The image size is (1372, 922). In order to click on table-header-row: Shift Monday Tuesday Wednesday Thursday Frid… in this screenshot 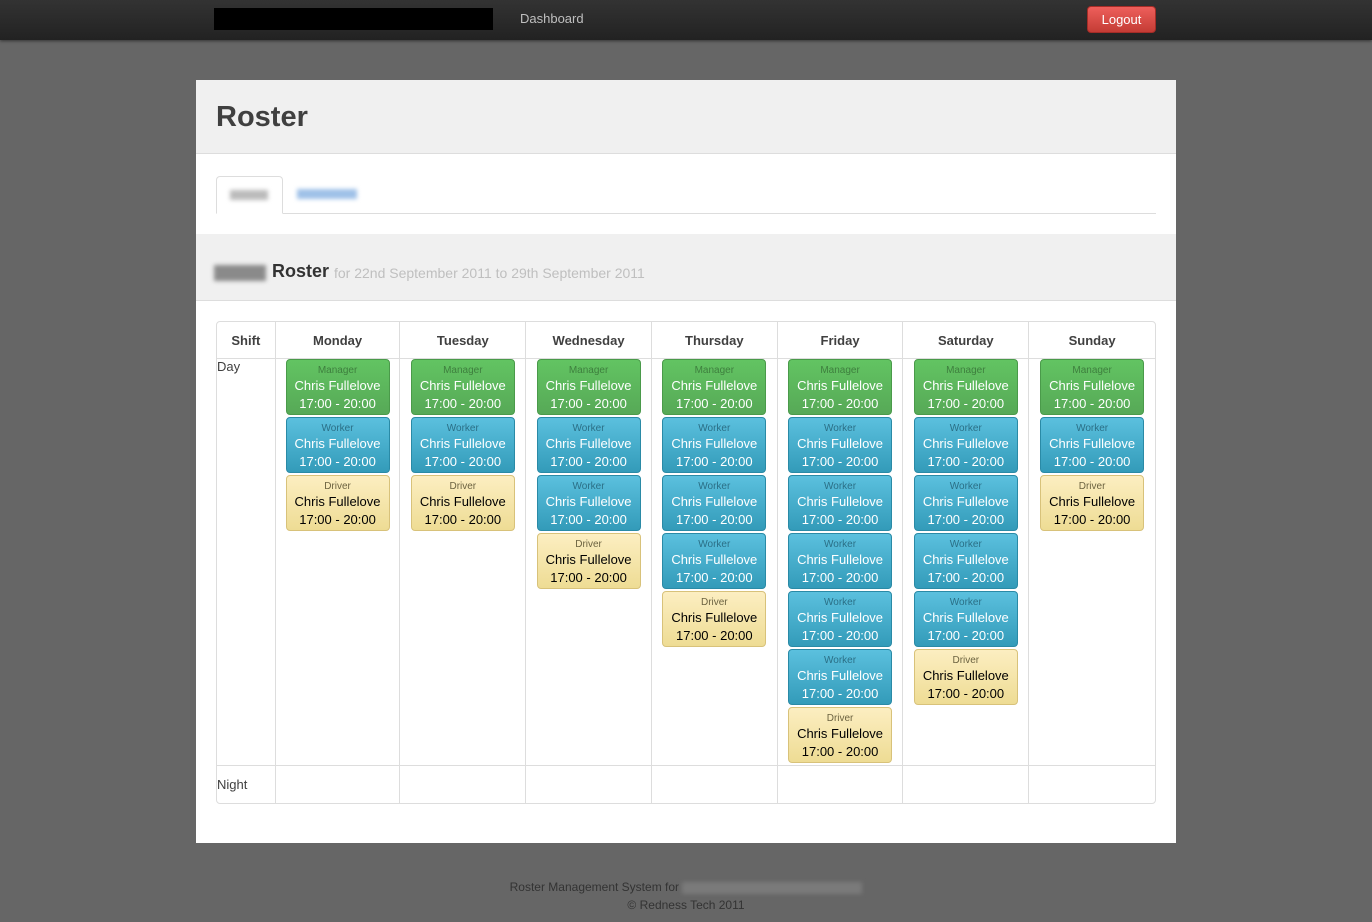, I will do `click(686, 340)`.